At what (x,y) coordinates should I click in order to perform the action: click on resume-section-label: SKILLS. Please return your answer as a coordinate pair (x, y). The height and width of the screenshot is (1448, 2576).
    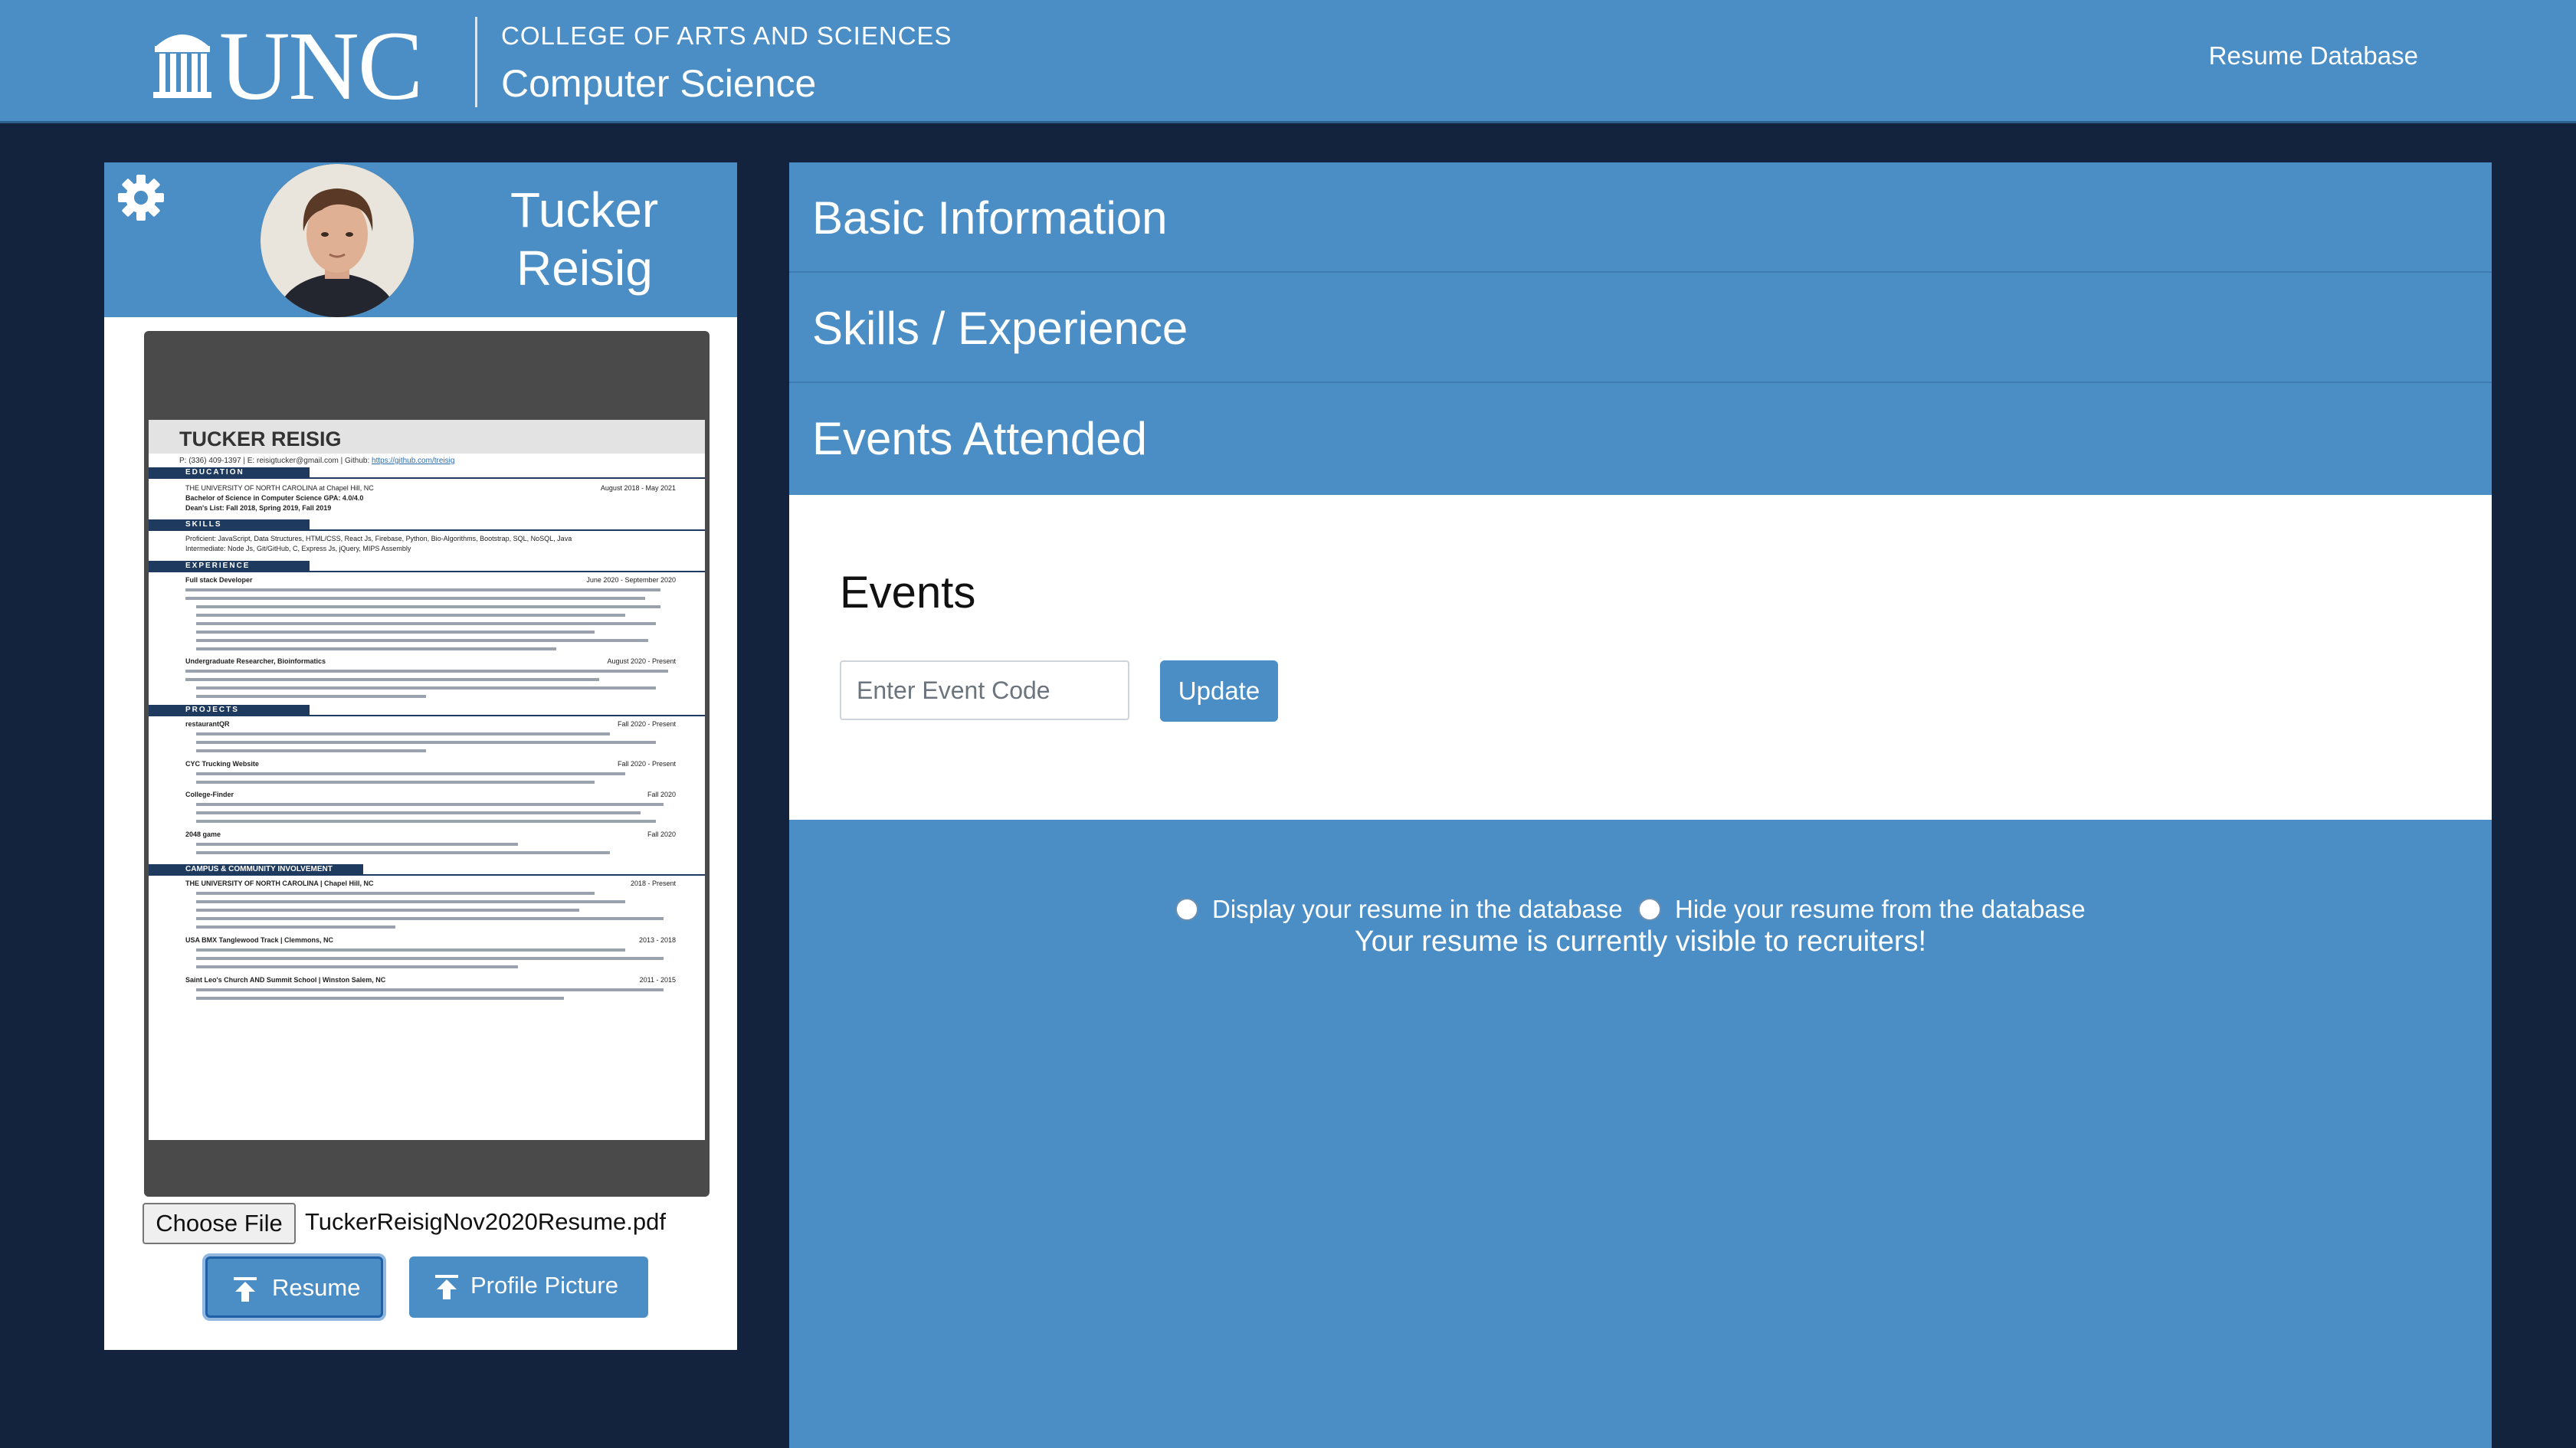
    Looking at the image, I should click on (203, 524).